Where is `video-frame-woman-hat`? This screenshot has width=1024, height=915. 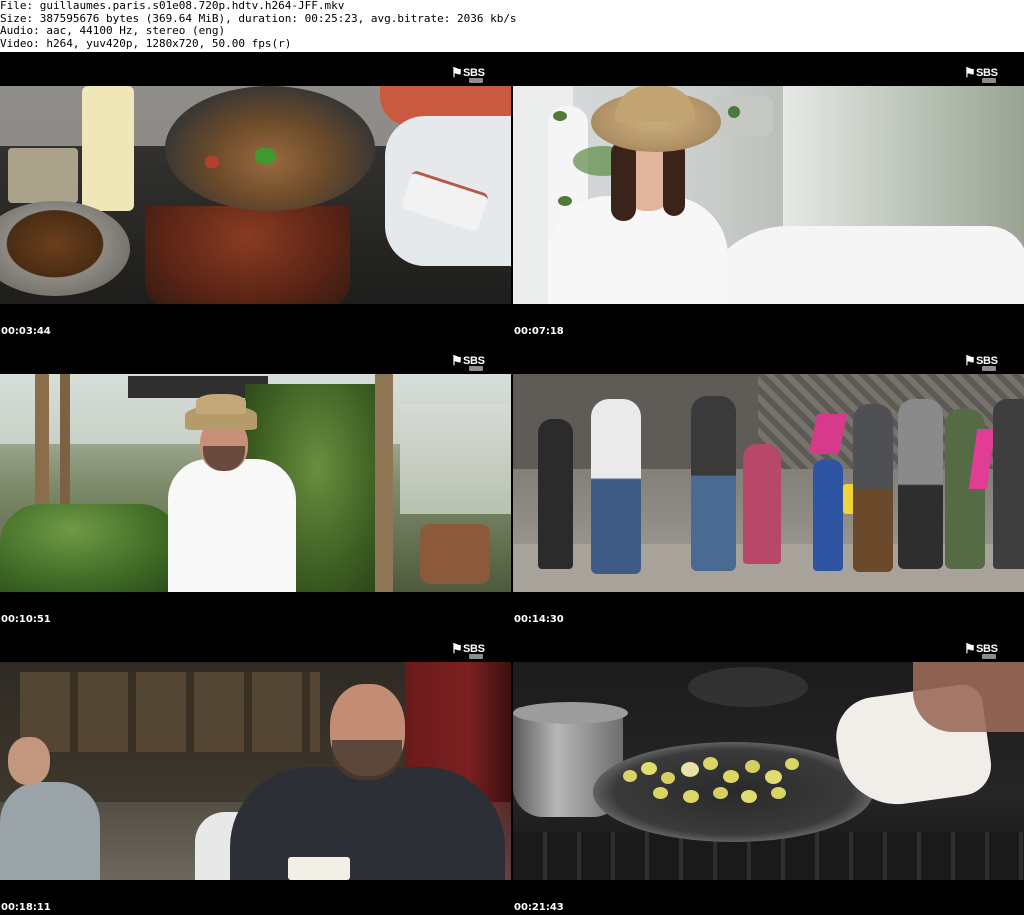 video-frame-woman-hat is located at coordinates (768, 195).